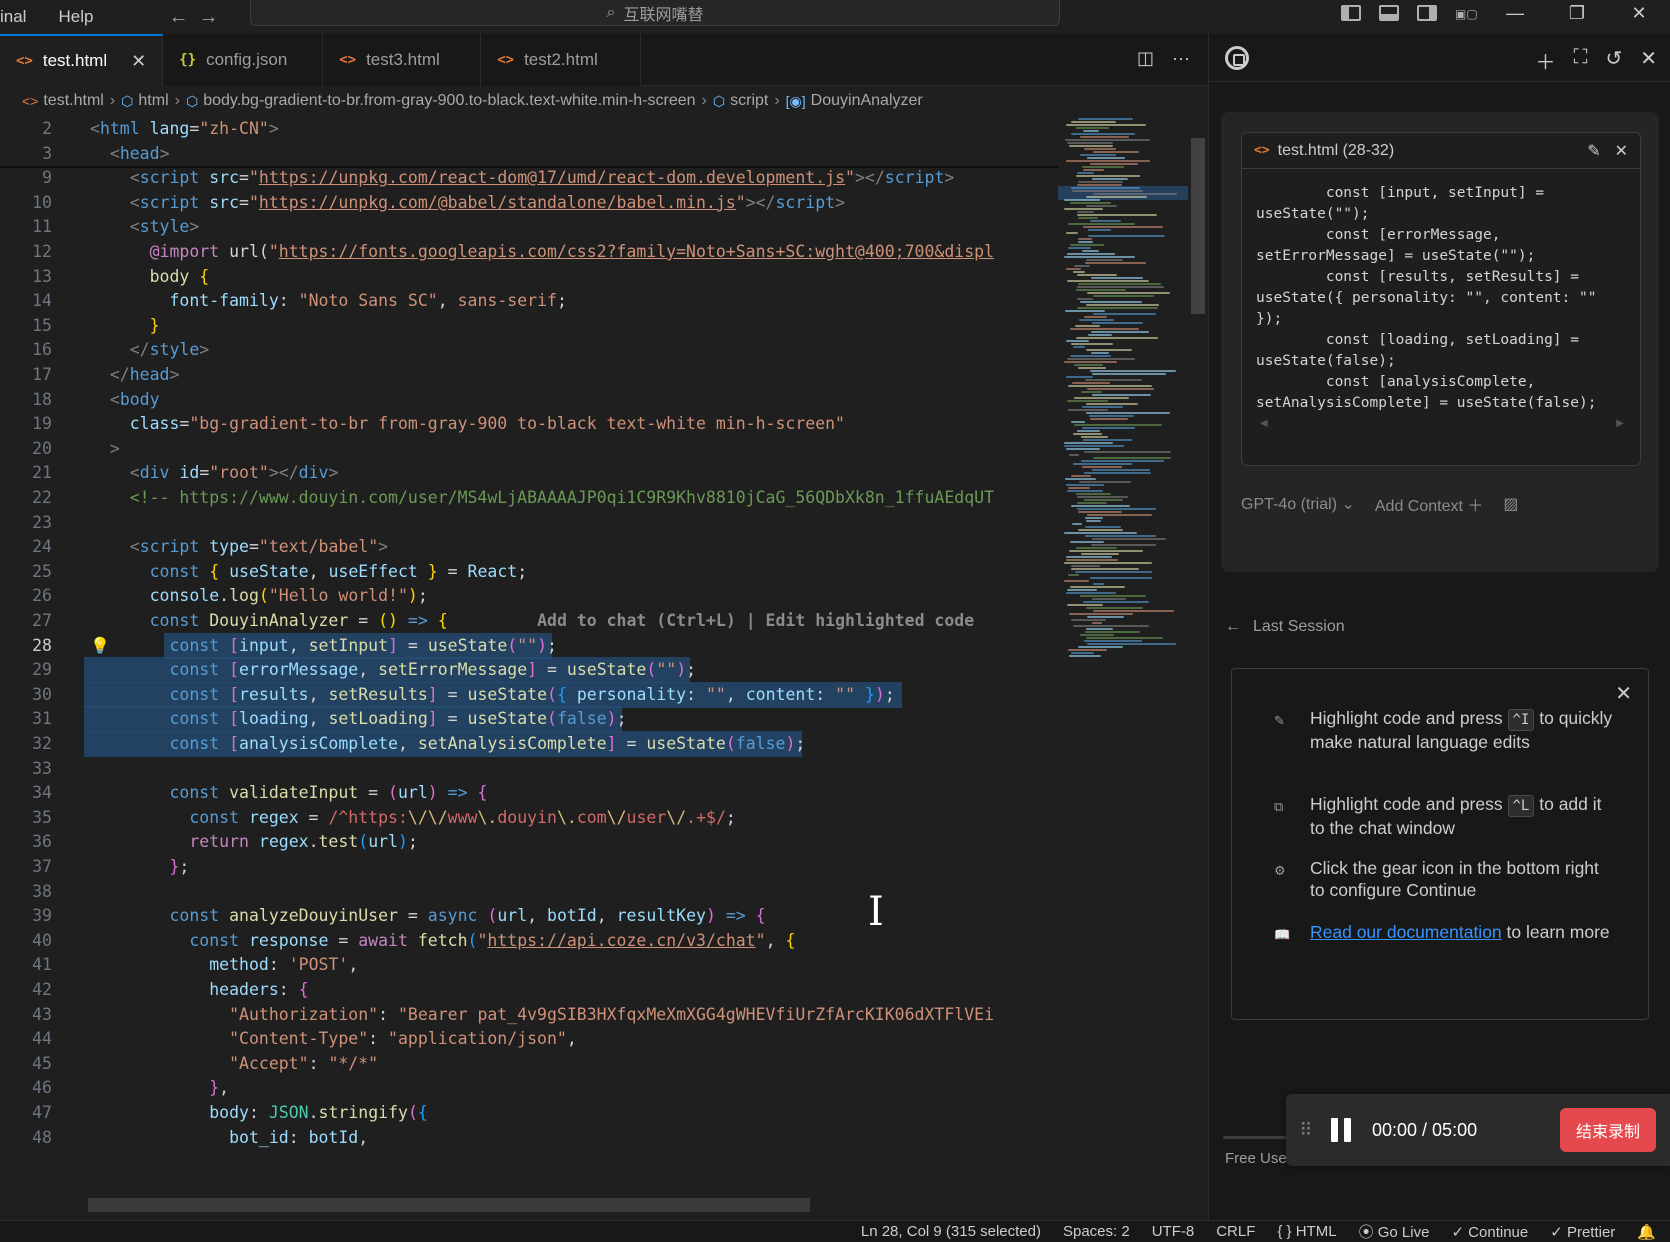 Image resolution: width=1670 pixels, height=1242 pixels. I want to click on scroll-right-icon: ▶, so click(1620, 423).